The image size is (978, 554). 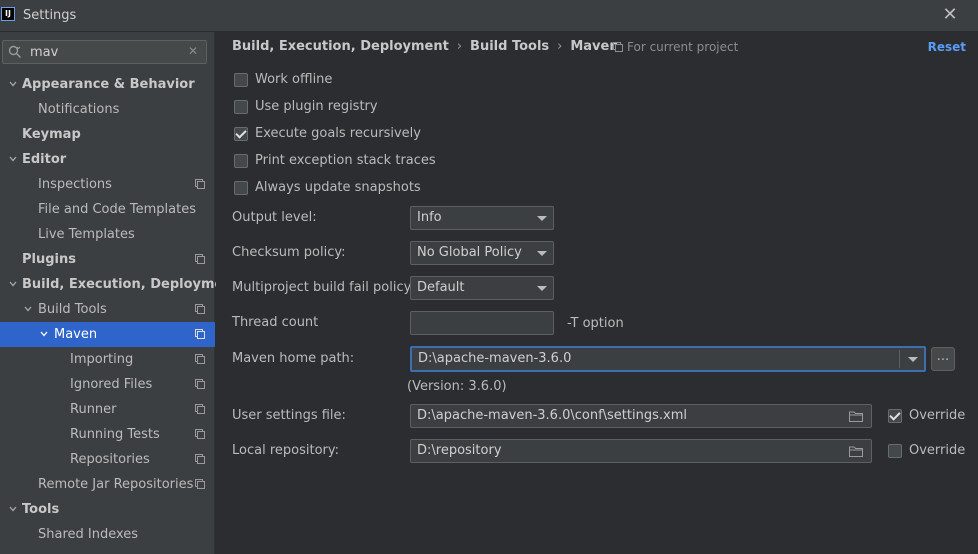 I want to click on thread-count-hint: -T option, so click(x=595, y=323).